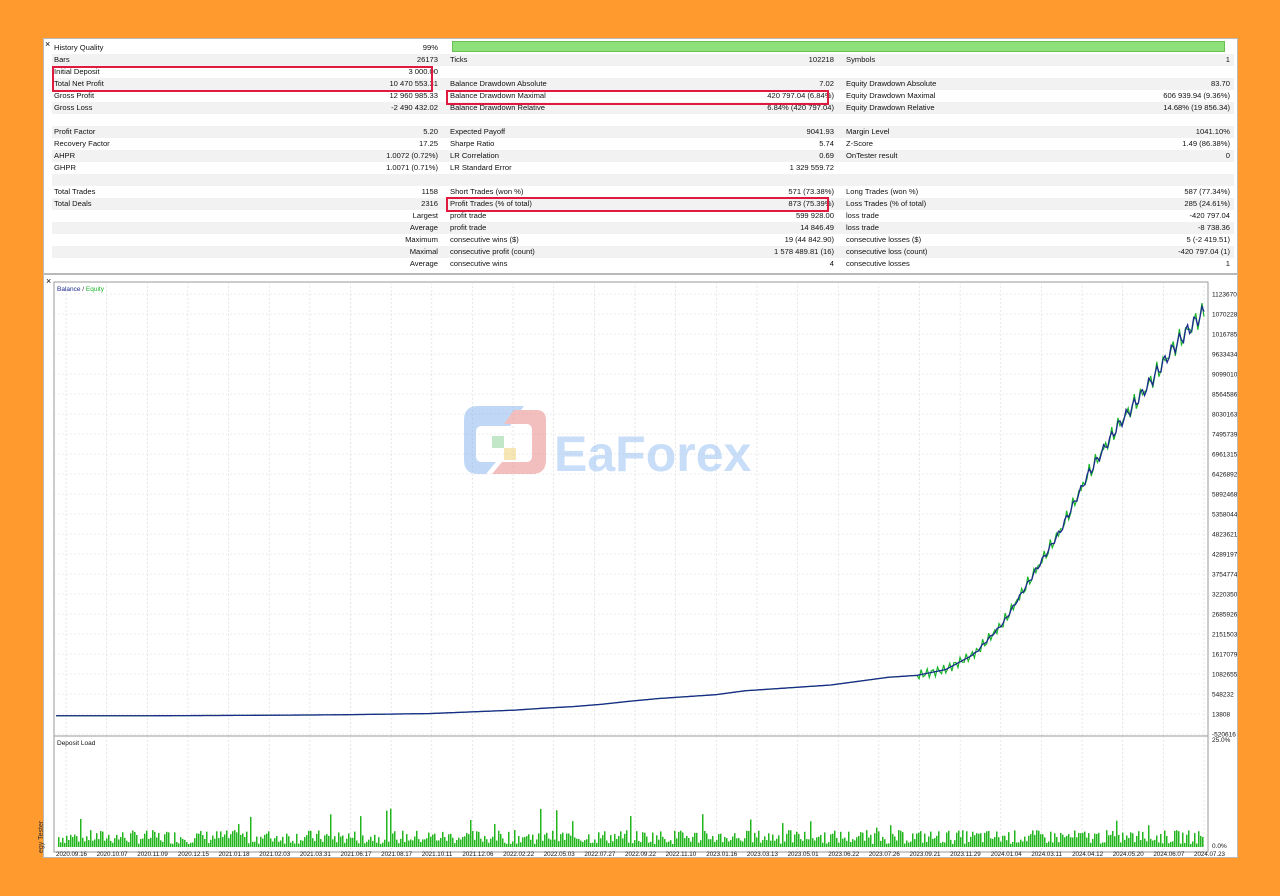  Describe the element at coordinates (481, 167) in the screenshot. I see `metric-label: LR Standard Error` at that location.